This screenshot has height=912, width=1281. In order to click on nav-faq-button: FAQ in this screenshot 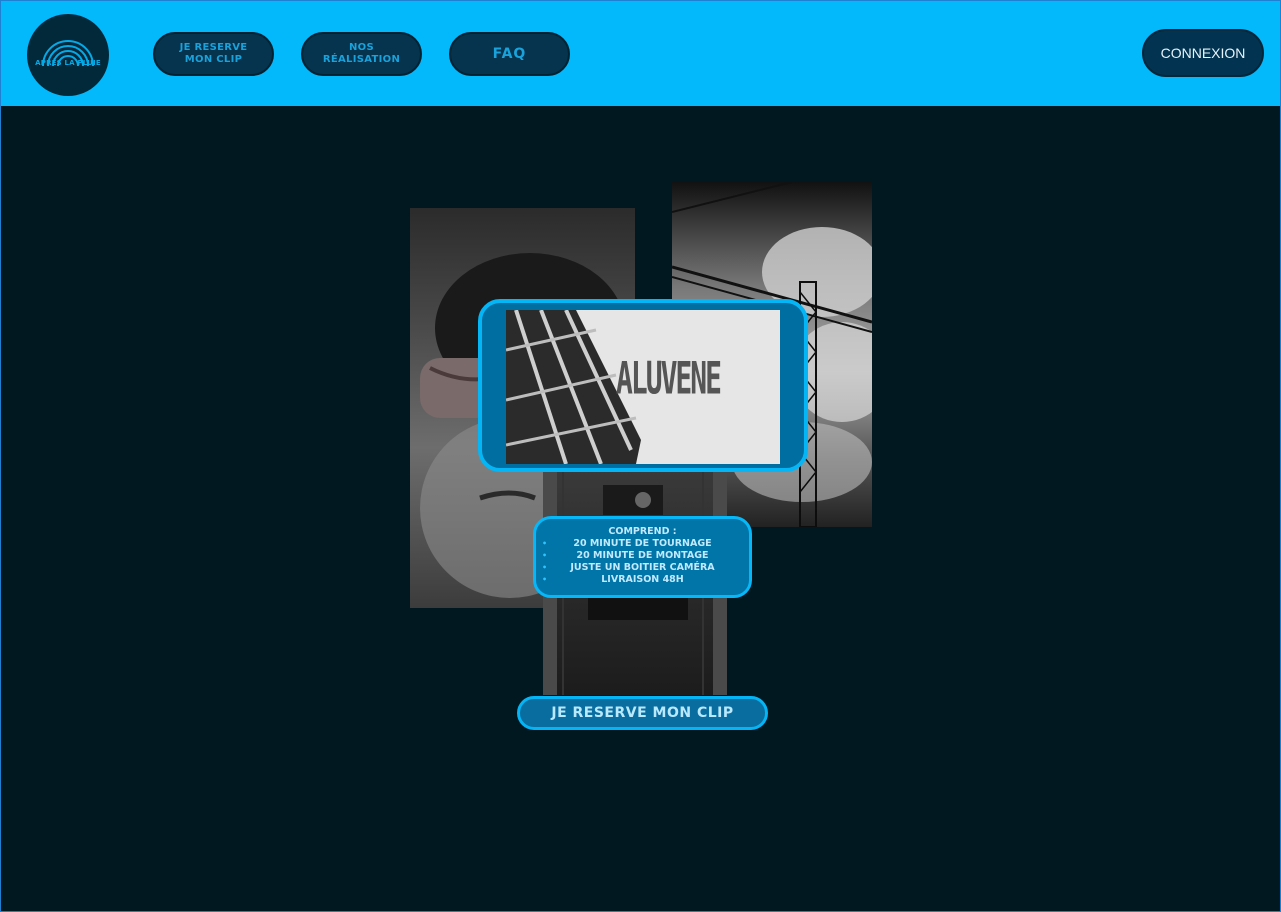, I will do `click(509, 54)`.